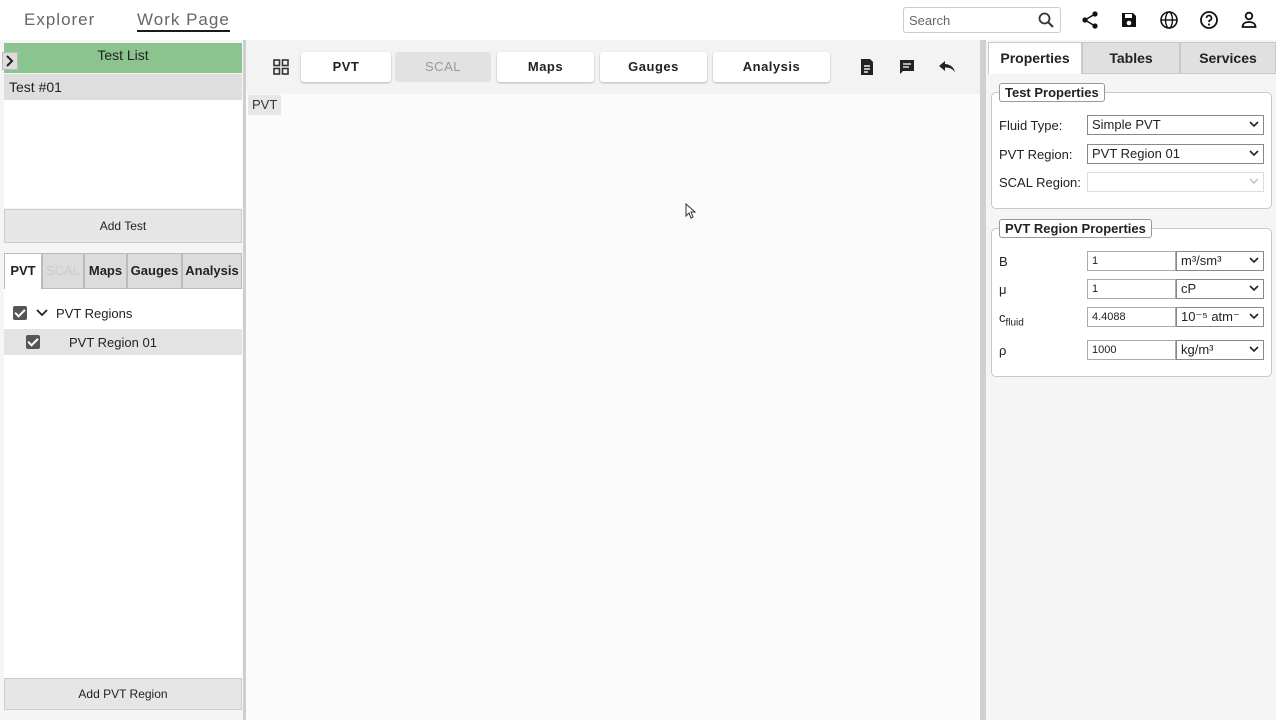  Describe the element at coordinates (113, 342) in the screenshot. I see `tree-item-label: PVT Region 01` at that location.